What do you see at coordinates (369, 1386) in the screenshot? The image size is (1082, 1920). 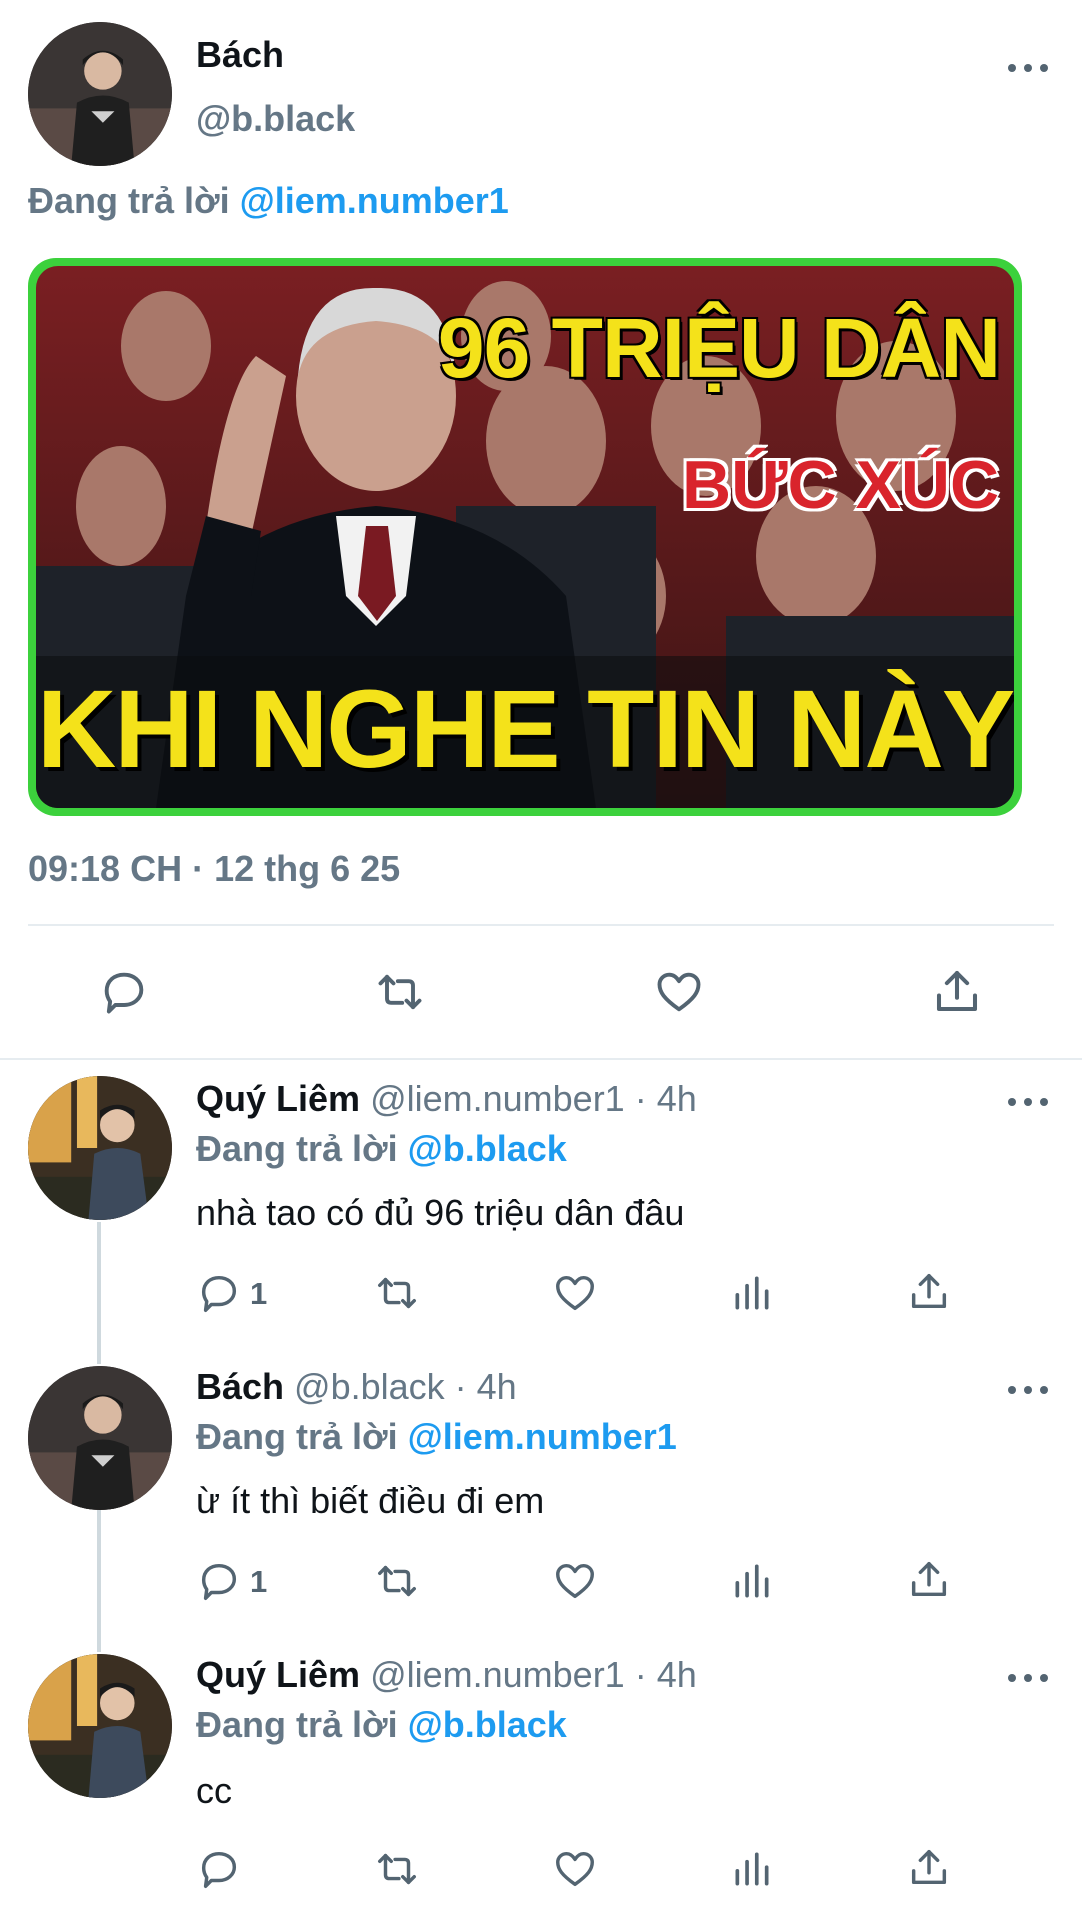 I see `reply-author-handle: @b.black` at bounding box center [369, 1386].